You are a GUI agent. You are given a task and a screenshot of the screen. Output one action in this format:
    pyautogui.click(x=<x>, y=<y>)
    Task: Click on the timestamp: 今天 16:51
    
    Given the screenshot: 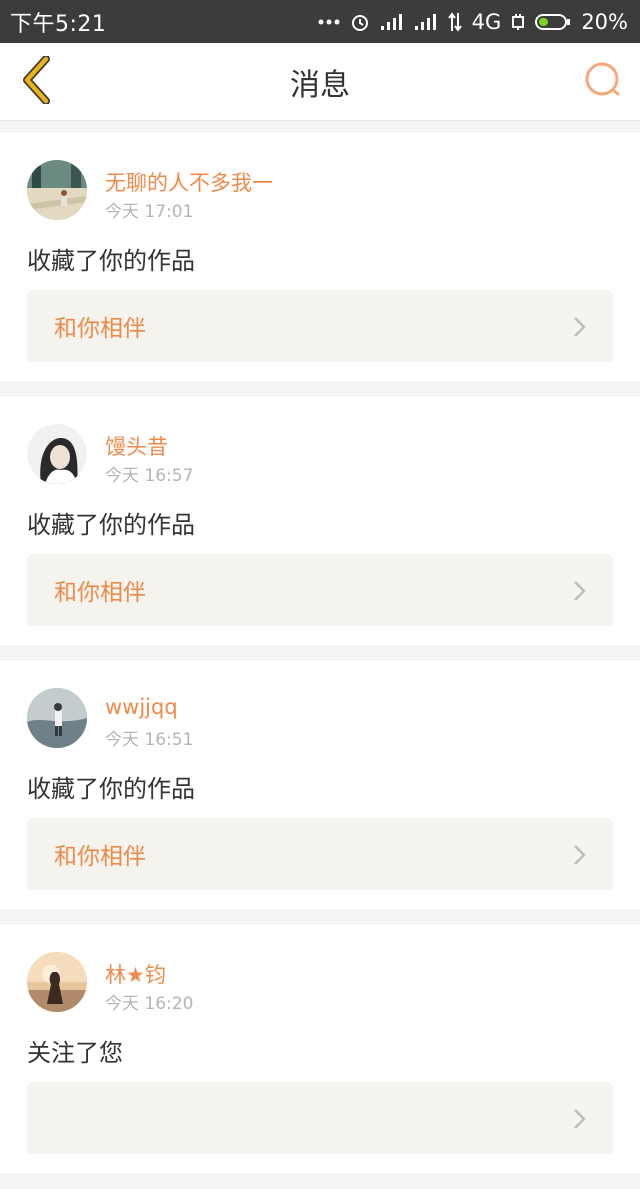 What is the action you would take?
    pyautogui.click(x=149, y=740)
    